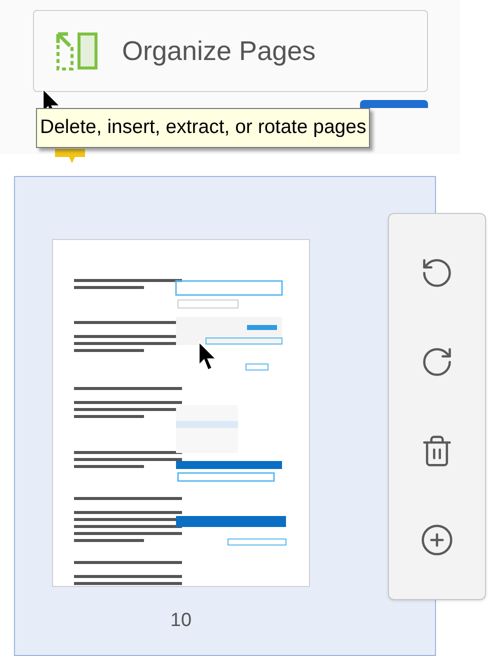 Image resolution: width=504 pixels, height=656 pixels. What do you see at coordinates (437, 451) in the screenshot?
I see `trash-icon` at bounding box center [437, 451].